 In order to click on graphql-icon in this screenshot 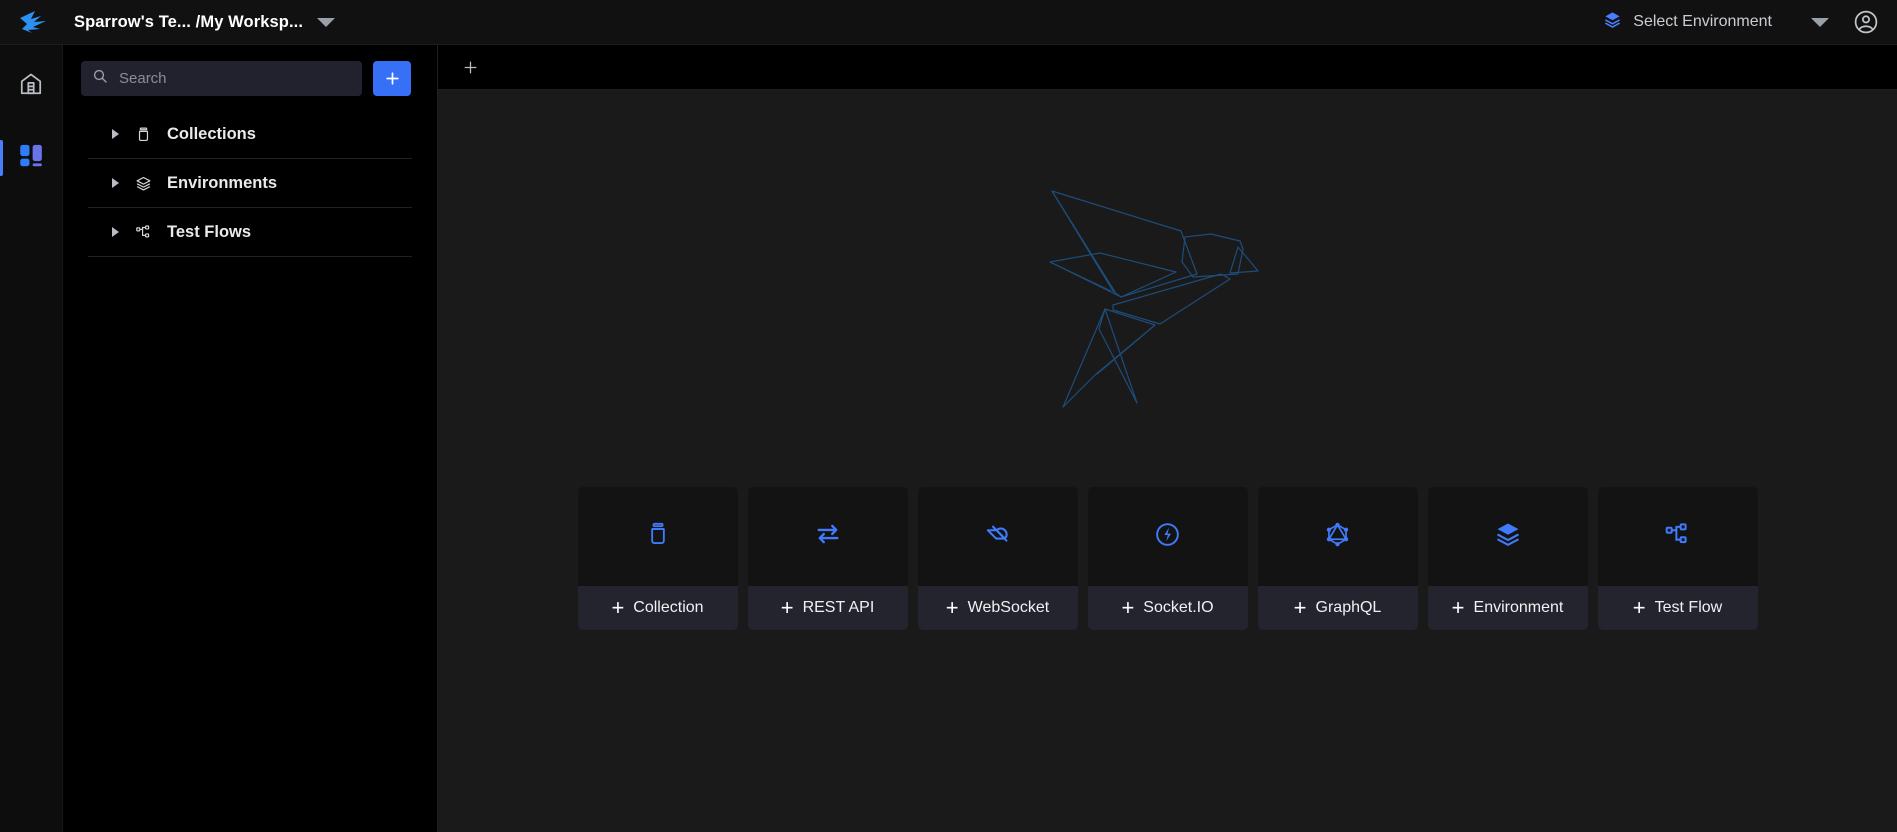, I will do `click(1337, 537)`.